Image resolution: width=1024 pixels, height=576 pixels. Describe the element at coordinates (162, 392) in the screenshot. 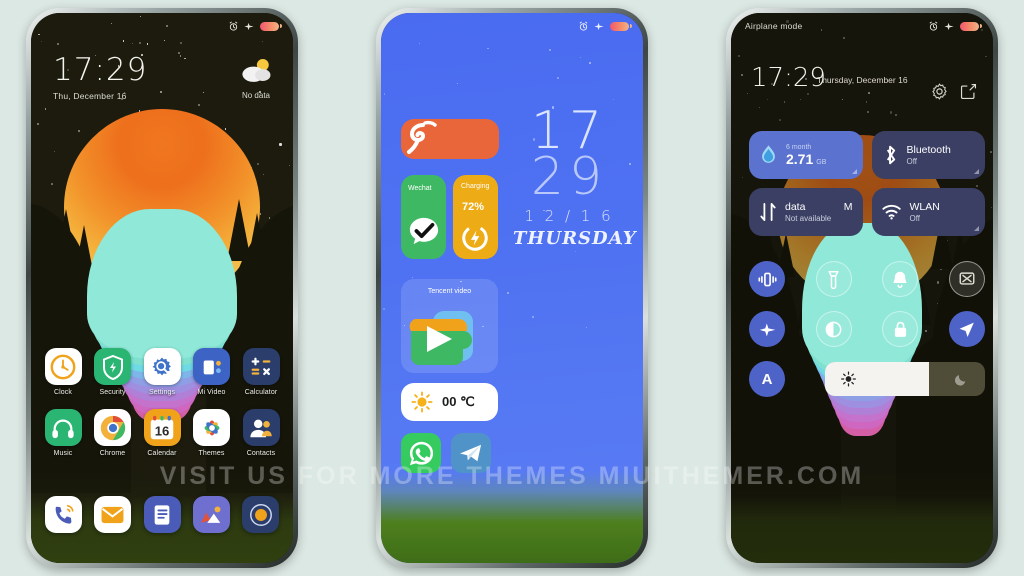

I see `app-label: Settings` at that location.